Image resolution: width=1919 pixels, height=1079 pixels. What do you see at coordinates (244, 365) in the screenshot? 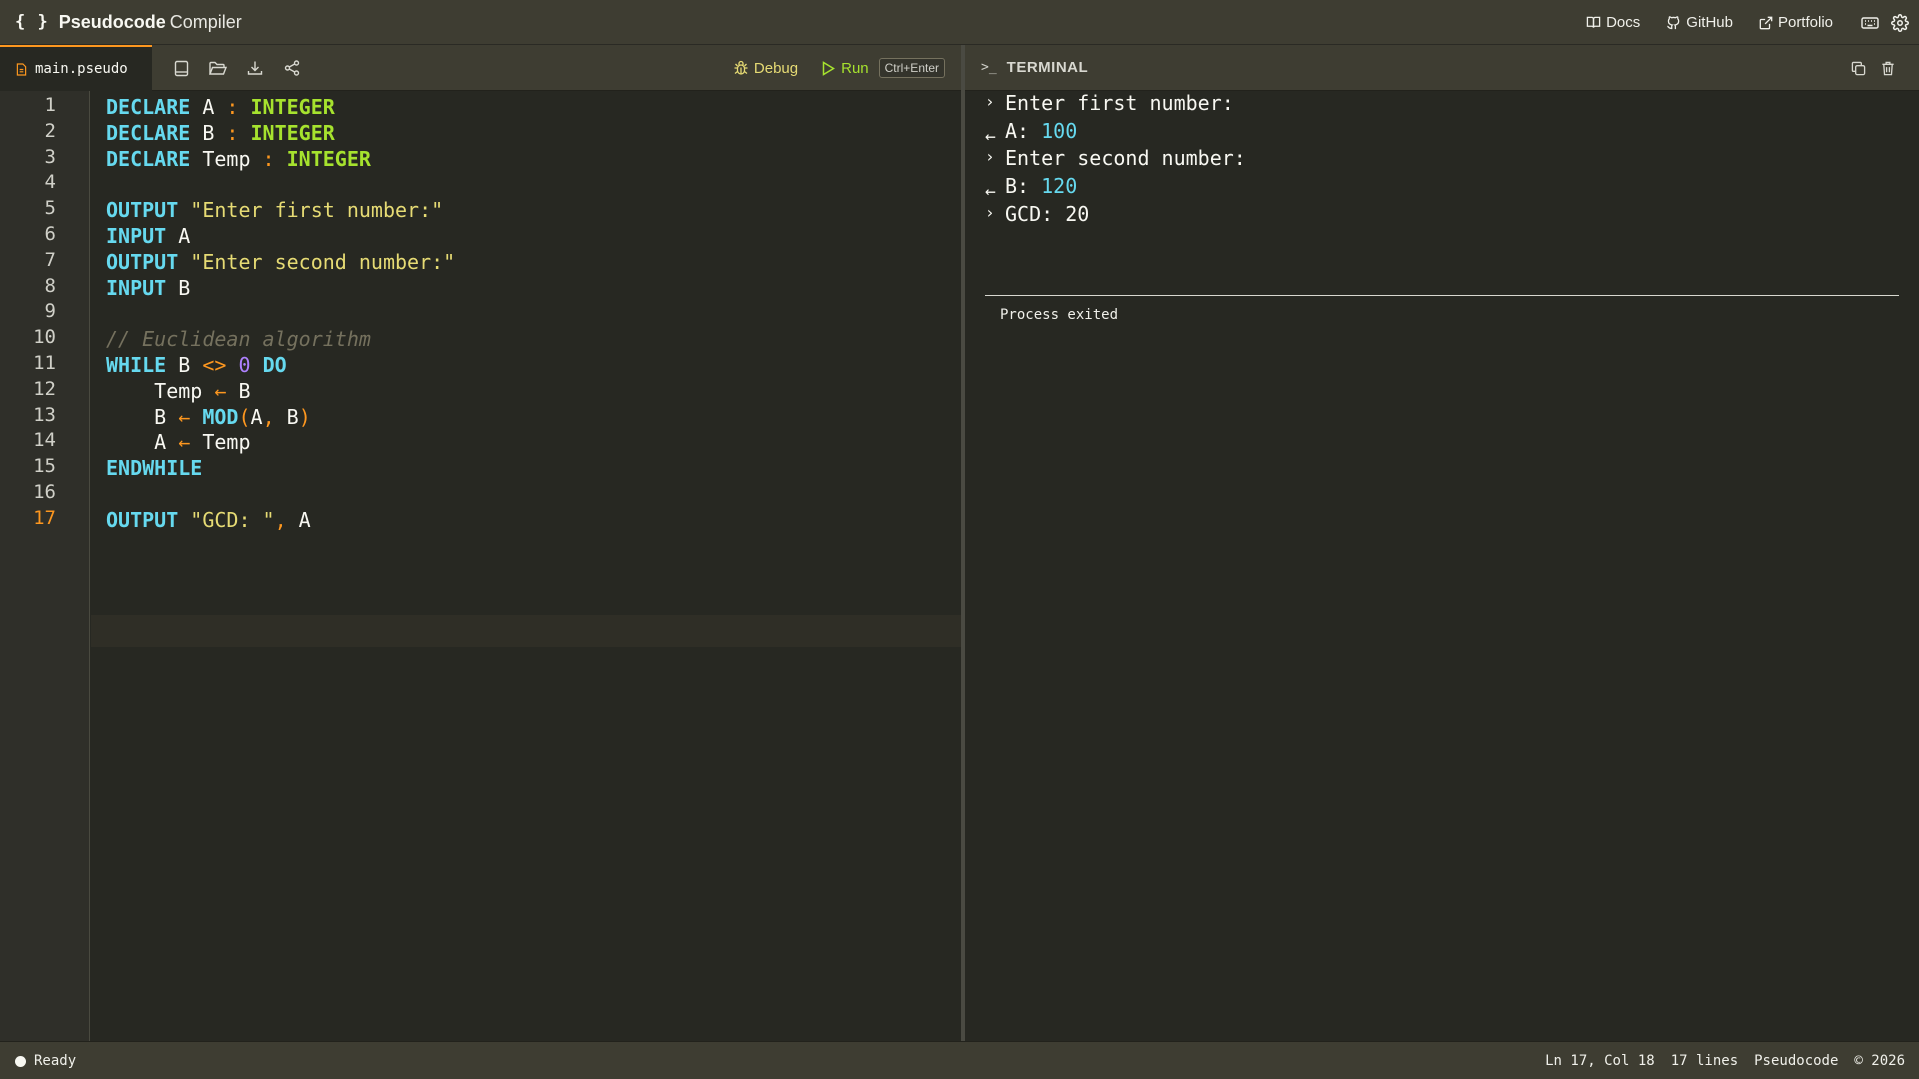
I see `code-token: 0` at bounding box center [244, 365].